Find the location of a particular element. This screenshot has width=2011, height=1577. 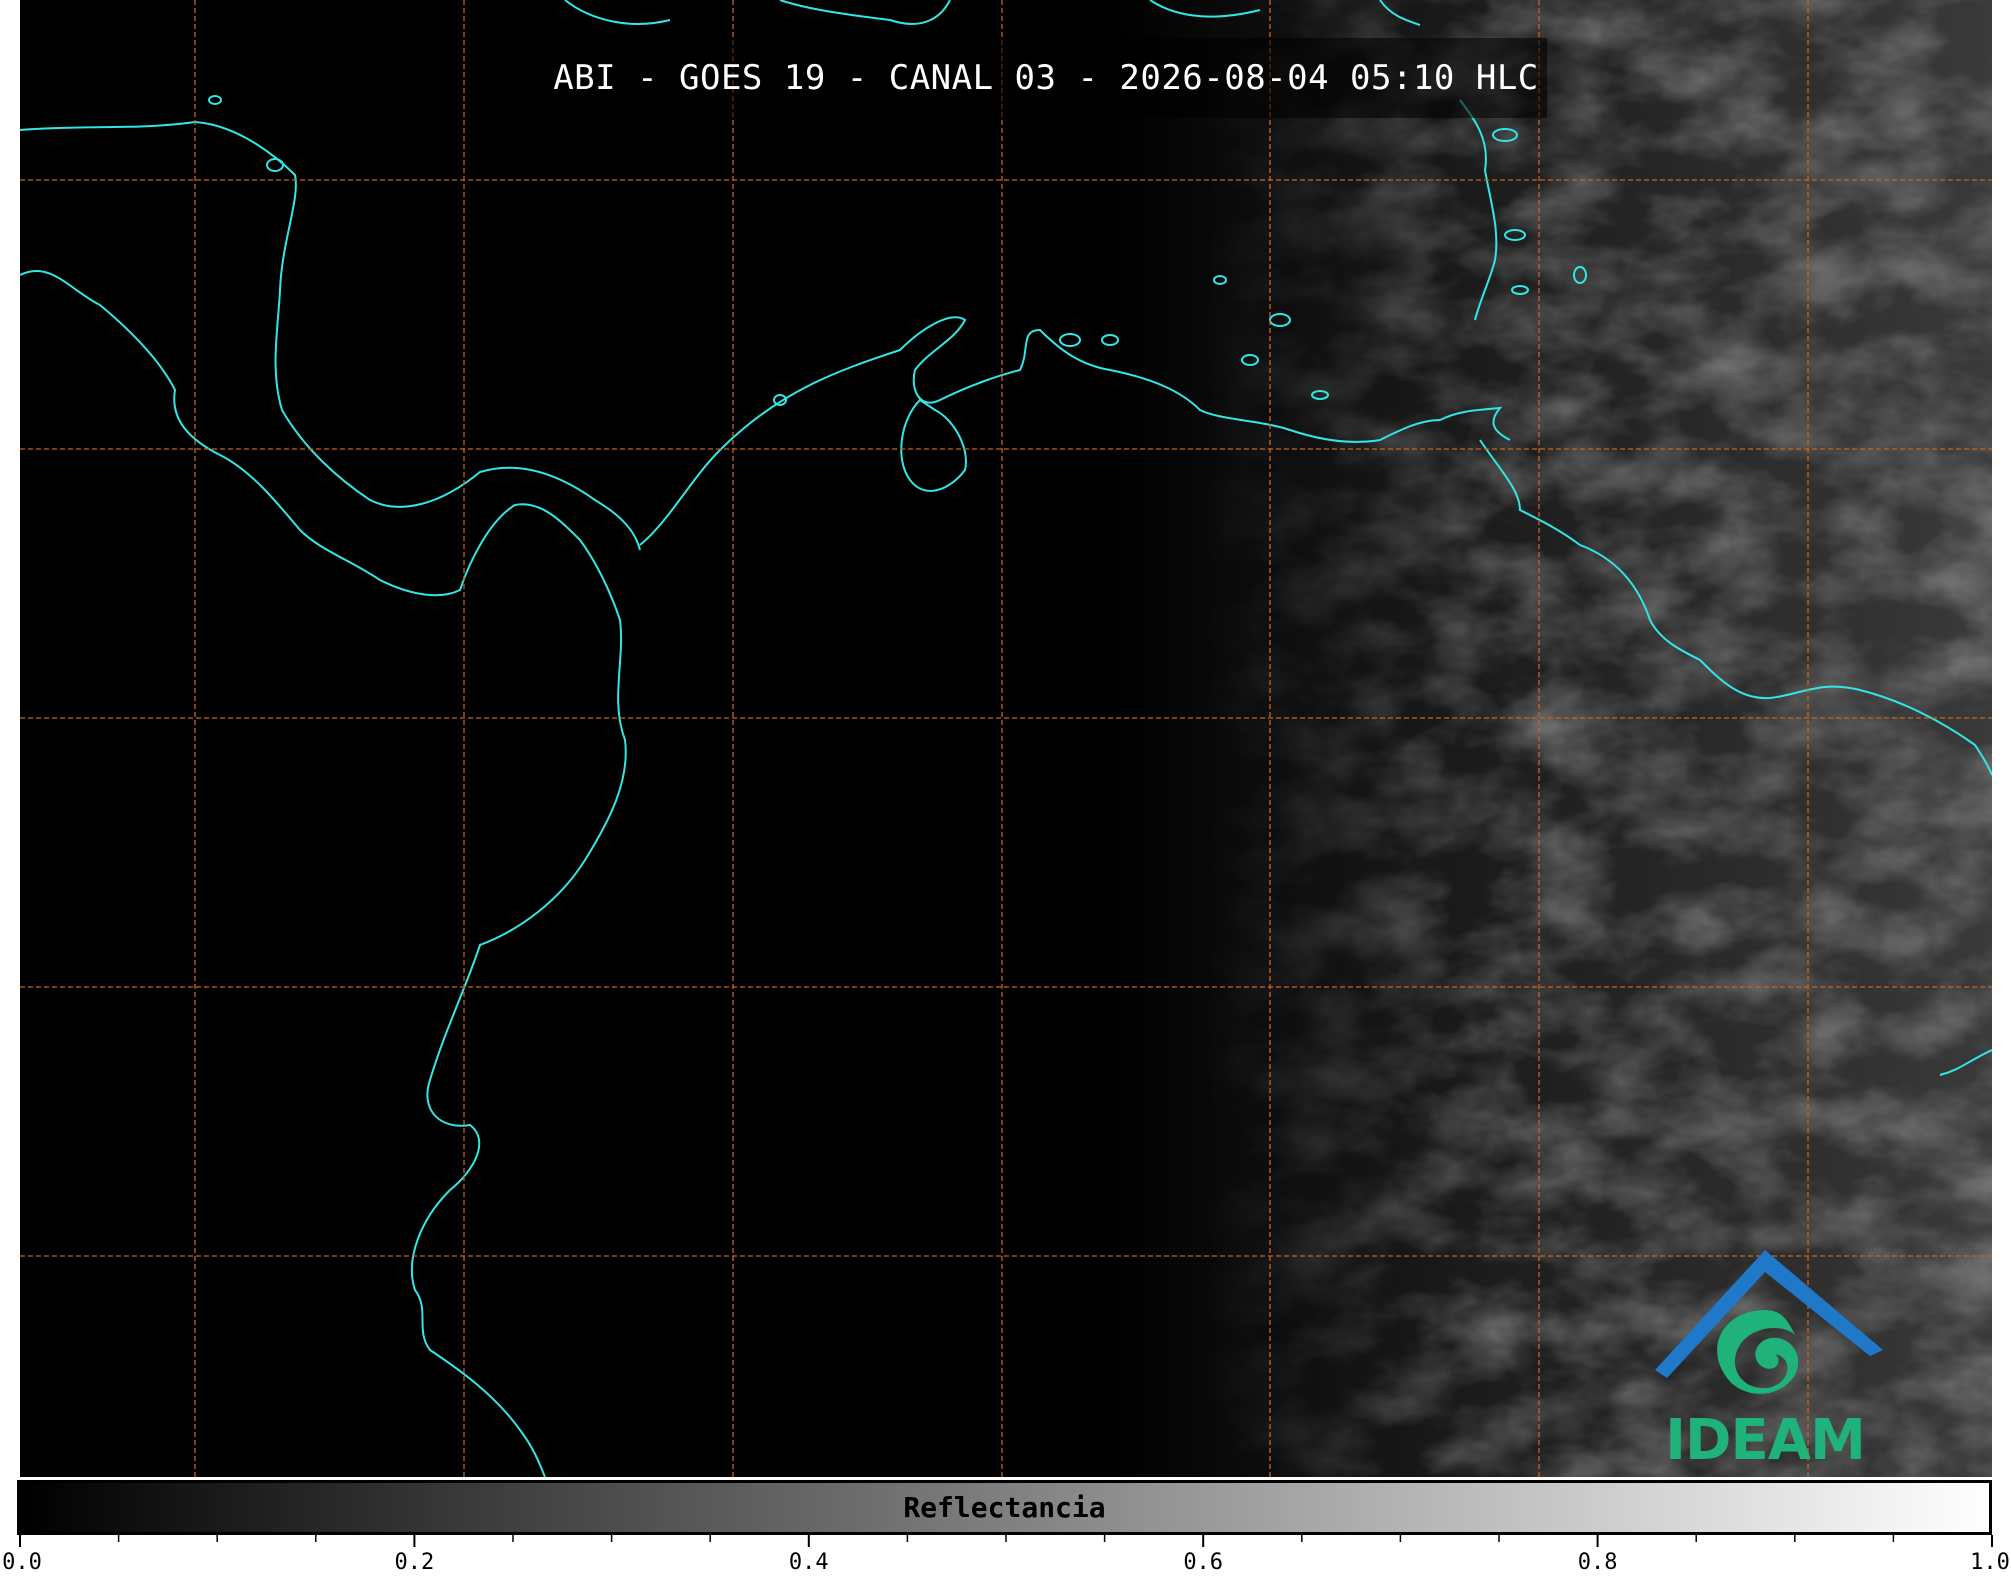

colorbar-label: Reflectancia is located at coordinates (1004, 1507).